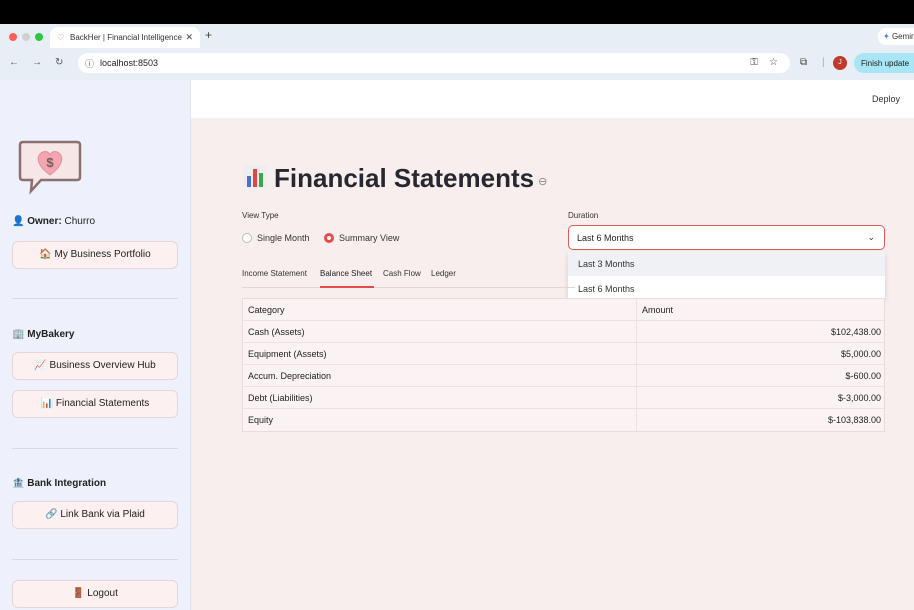 The image size is (914, 610). Describe the element at coordinates (255, 177) in the screenshot. I see `bar-chart-icon` at that location.